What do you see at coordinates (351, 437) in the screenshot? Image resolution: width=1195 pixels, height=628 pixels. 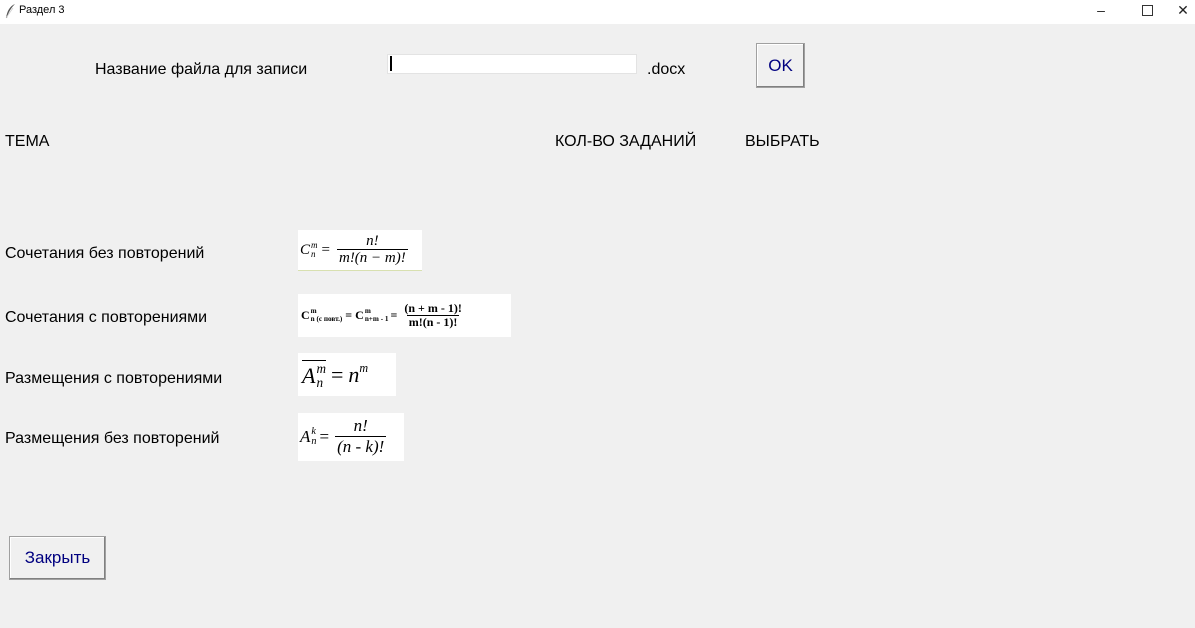 I see `formula-arrangements-no-repeat: A kn = n! (n - k)!` at bounding box center [351, 437].